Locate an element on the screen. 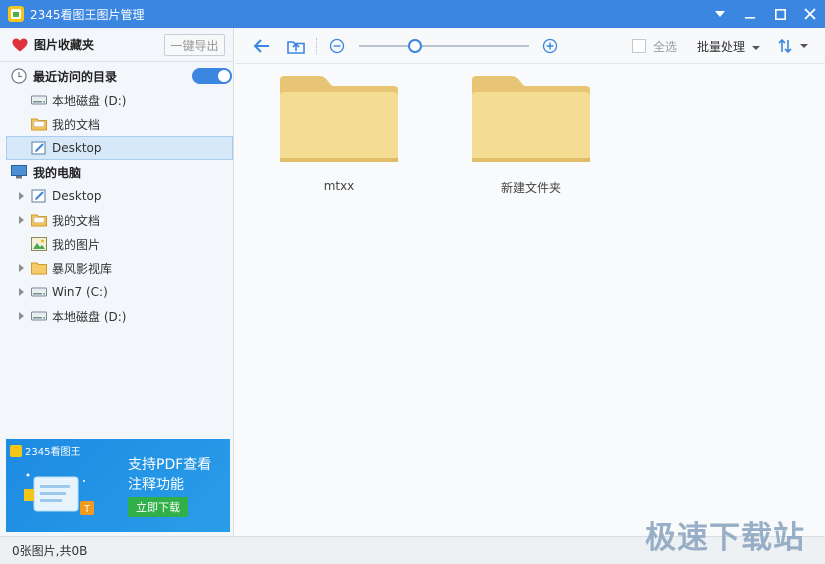  upload-folder-icon is located at coordinates (296, 47).